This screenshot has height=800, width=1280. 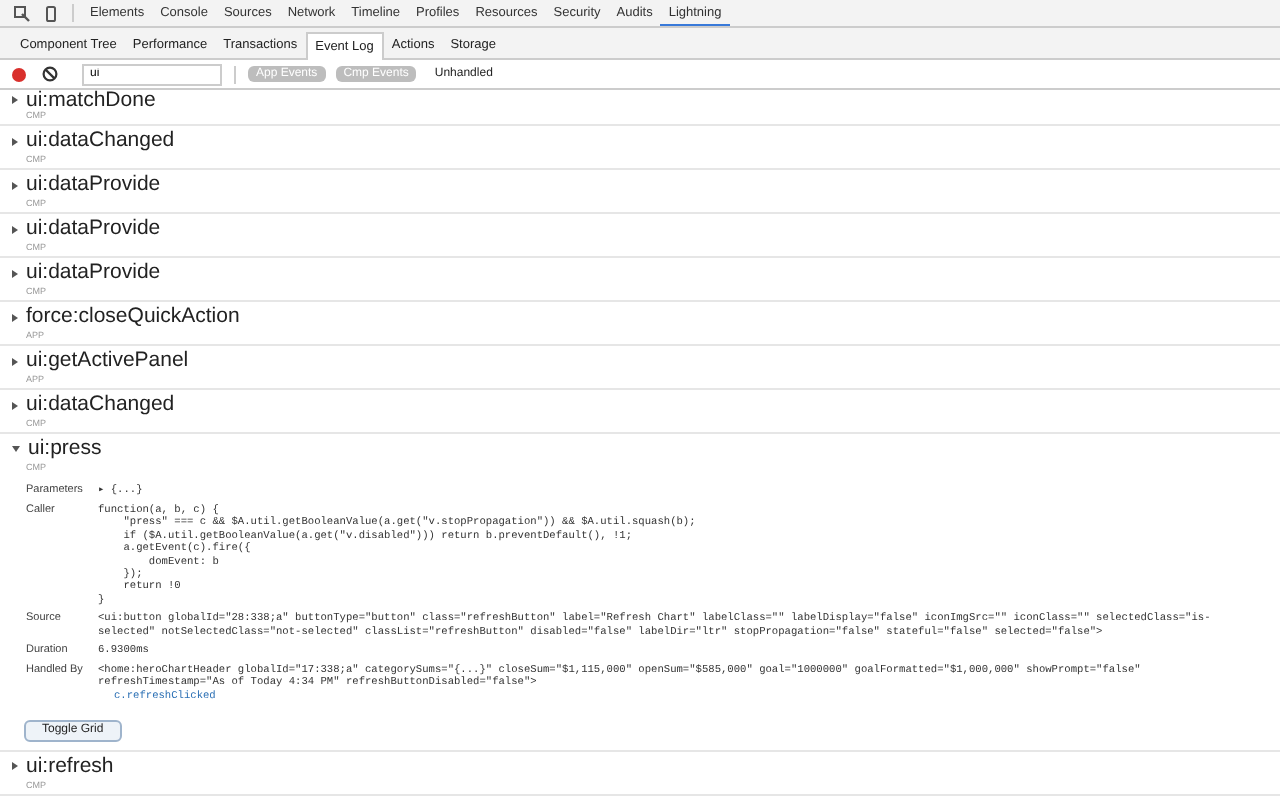 I want to click on expanded-triangle-icon, so click(x=16, y=449).